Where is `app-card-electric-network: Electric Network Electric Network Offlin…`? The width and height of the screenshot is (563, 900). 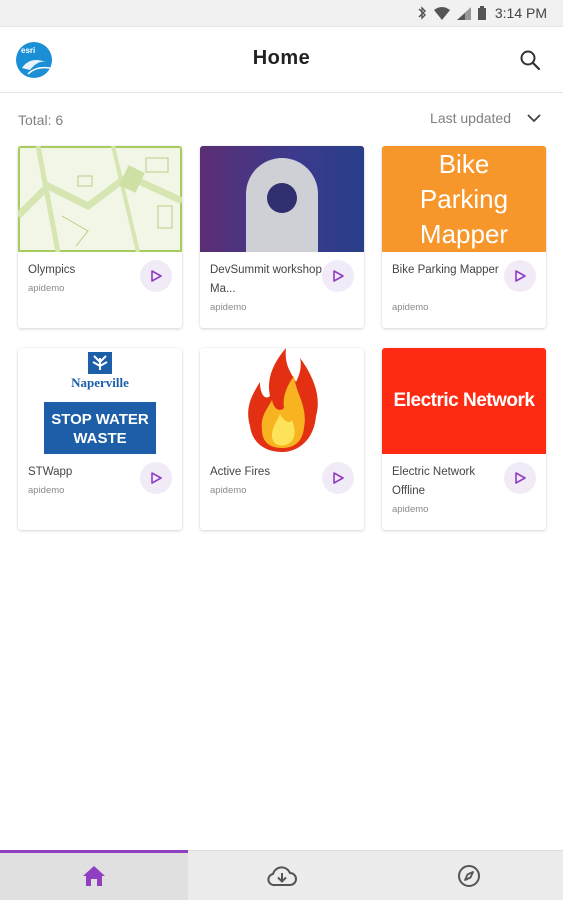
app-card-electric-network: Electric Network Electric Network Offlin… is located at coordinates (464, 439).